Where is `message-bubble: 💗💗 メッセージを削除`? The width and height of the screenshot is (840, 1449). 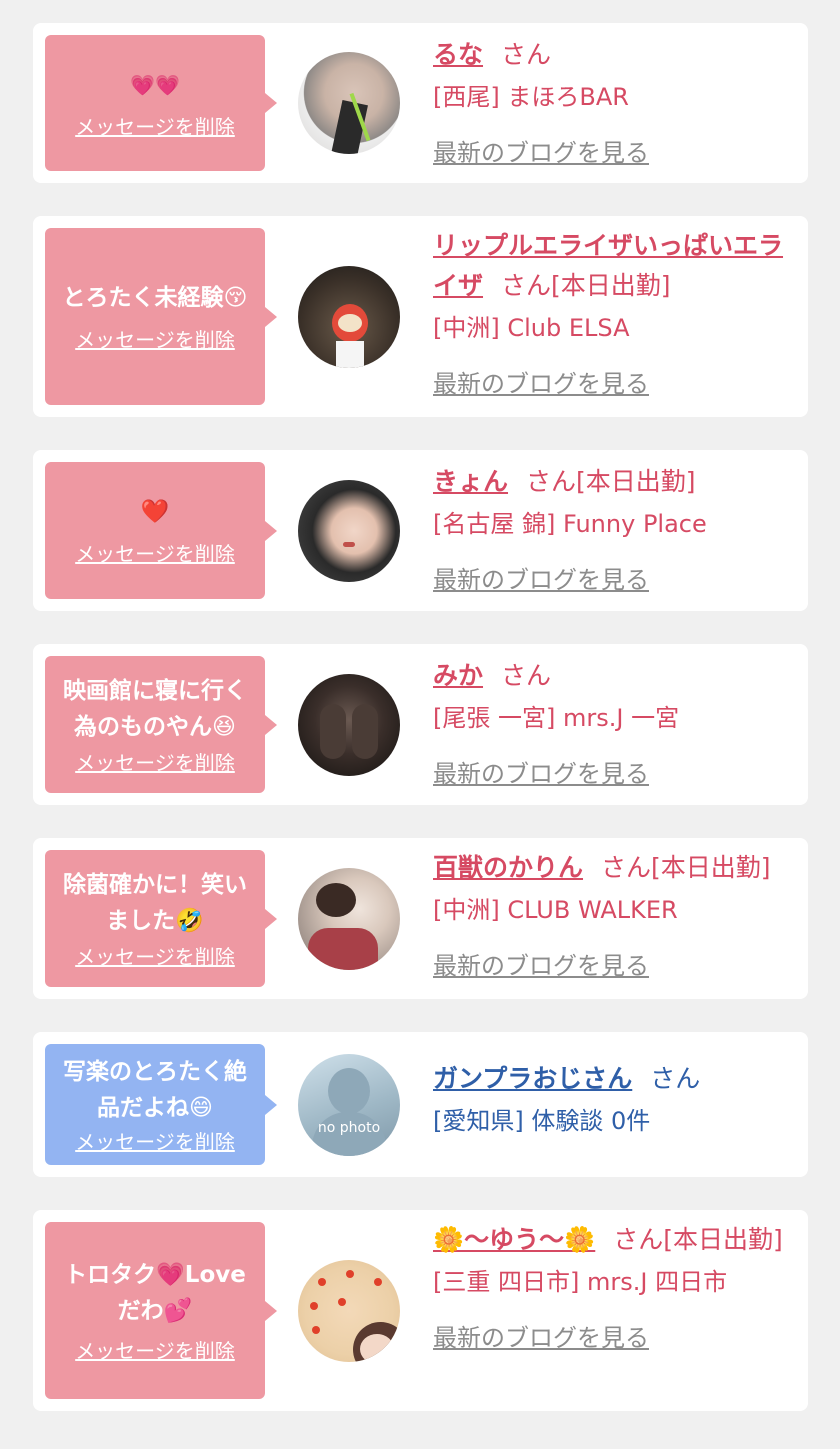 message-bubble: 💗💗 メッセージを削除 is located at coordinates (161, 103).